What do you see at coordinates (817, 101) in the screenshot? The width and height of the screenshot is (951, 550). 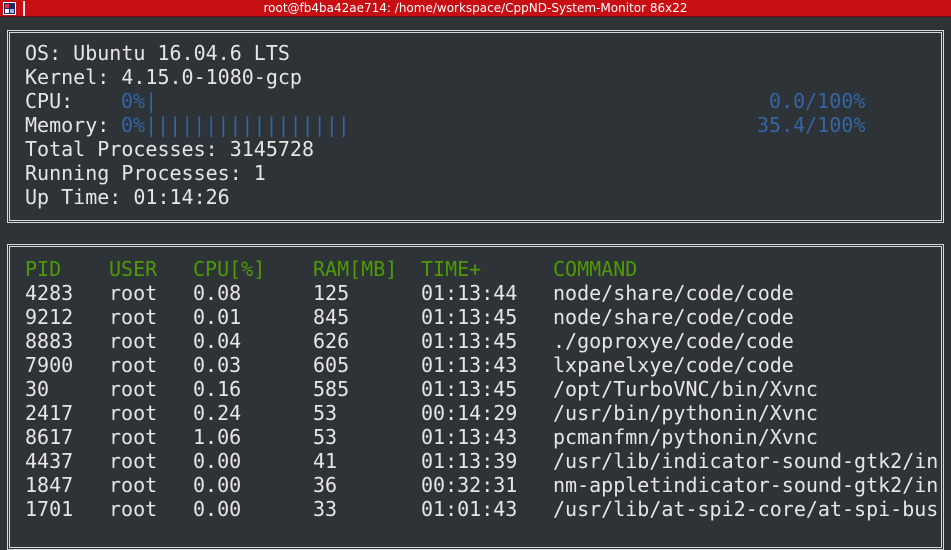 I see `cpu-usage-percent: 0.0/100%` at bounding box center [817, 101].